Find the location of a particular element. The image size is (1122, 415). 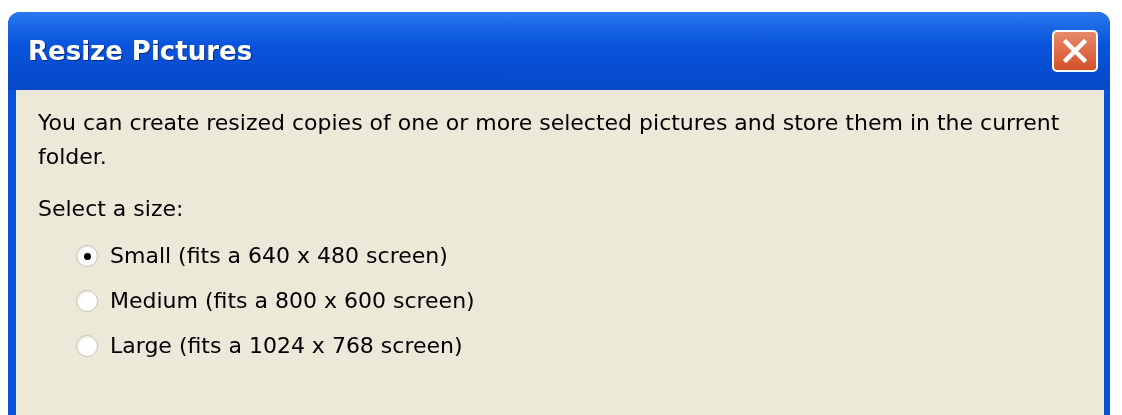

radio-label: Large (fits a 1024 x 768 screen) is located at coordinates (286, 345).